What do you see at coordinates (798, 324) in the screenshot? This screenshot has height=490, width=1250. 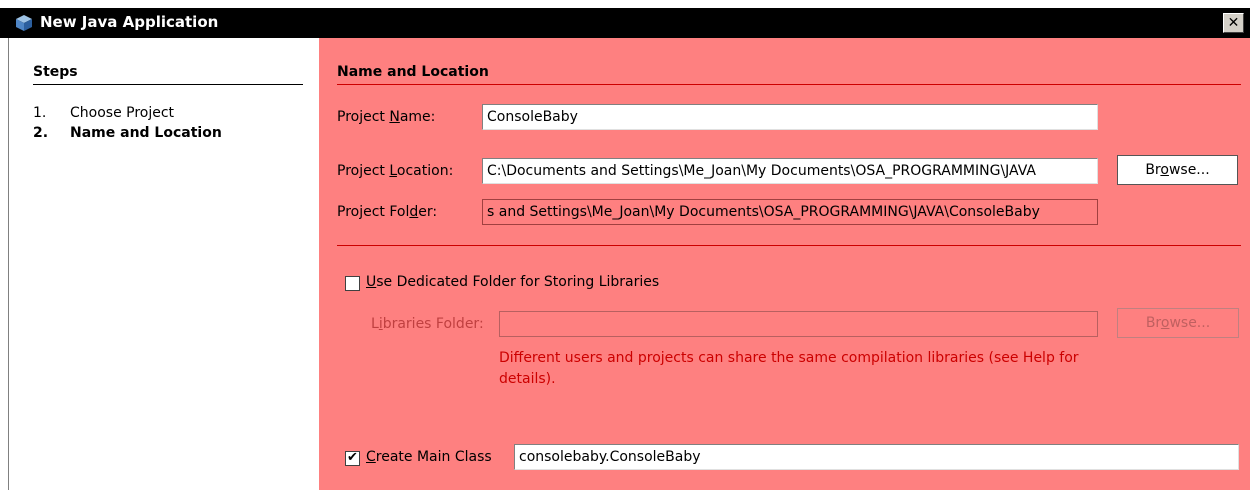 I see `libraries-folder-input` at bounding box center [798, 324].